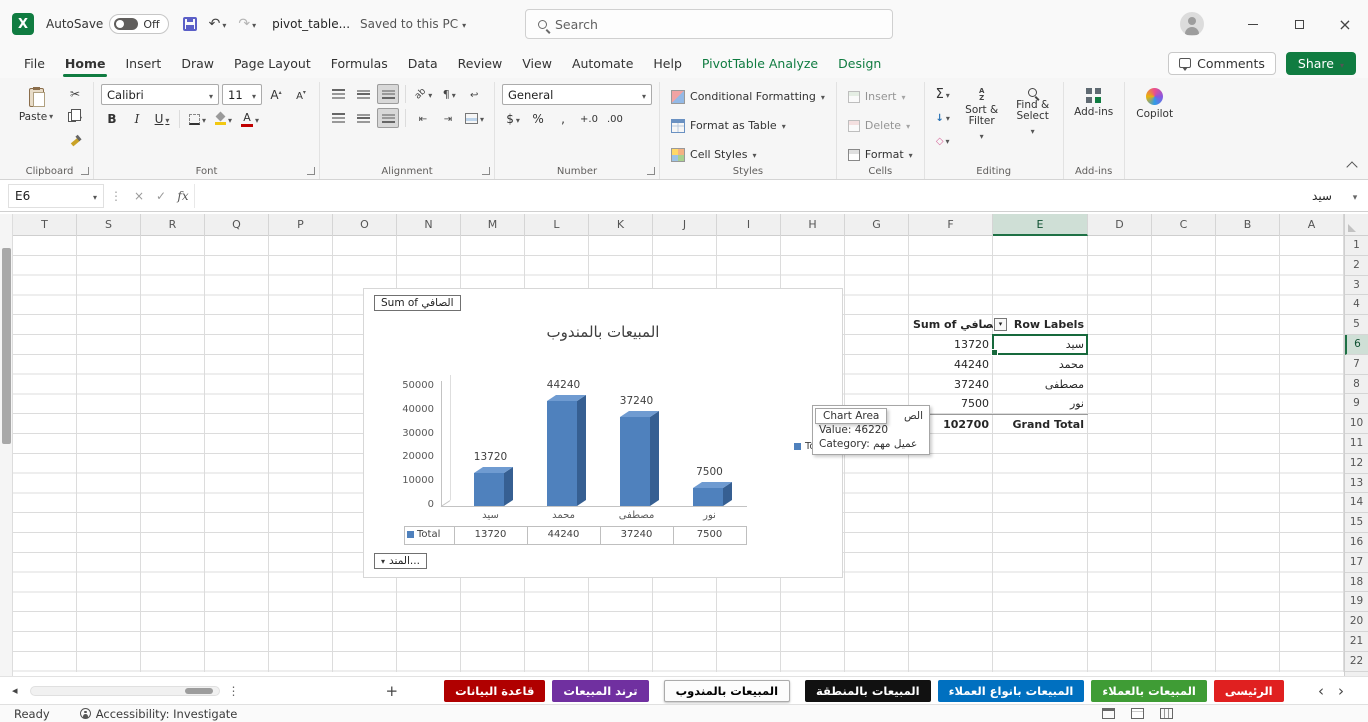  I want to click on row-header-5: 5, so click(1356, 325).